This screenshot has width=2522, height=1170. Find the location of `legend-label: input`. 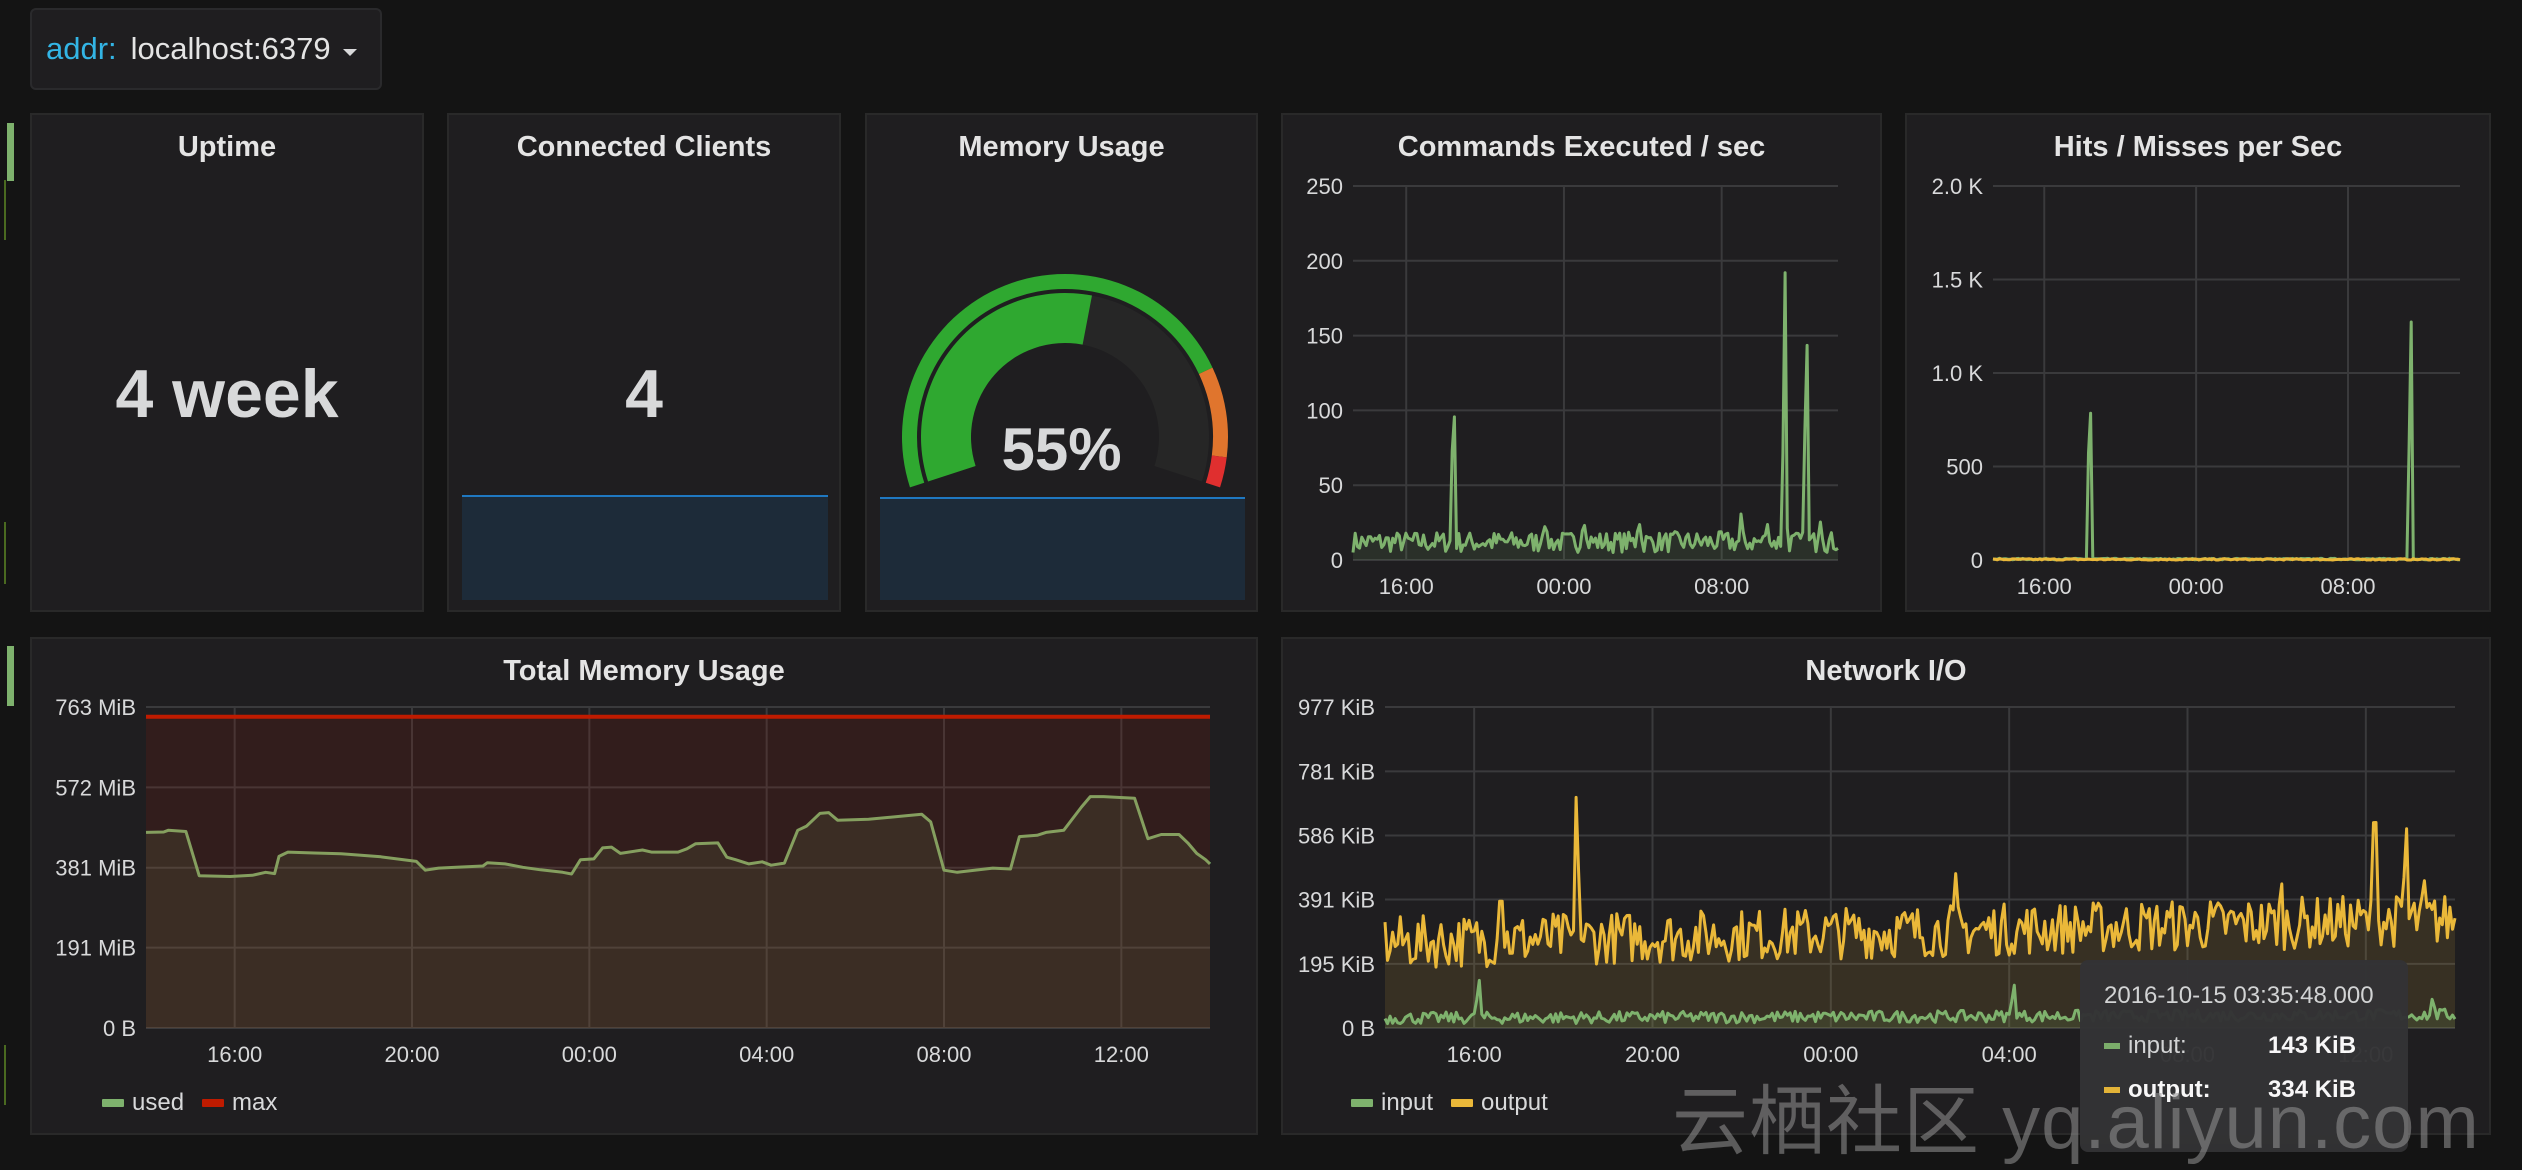

legend-label: input is located at coordinates (1407, 1102).